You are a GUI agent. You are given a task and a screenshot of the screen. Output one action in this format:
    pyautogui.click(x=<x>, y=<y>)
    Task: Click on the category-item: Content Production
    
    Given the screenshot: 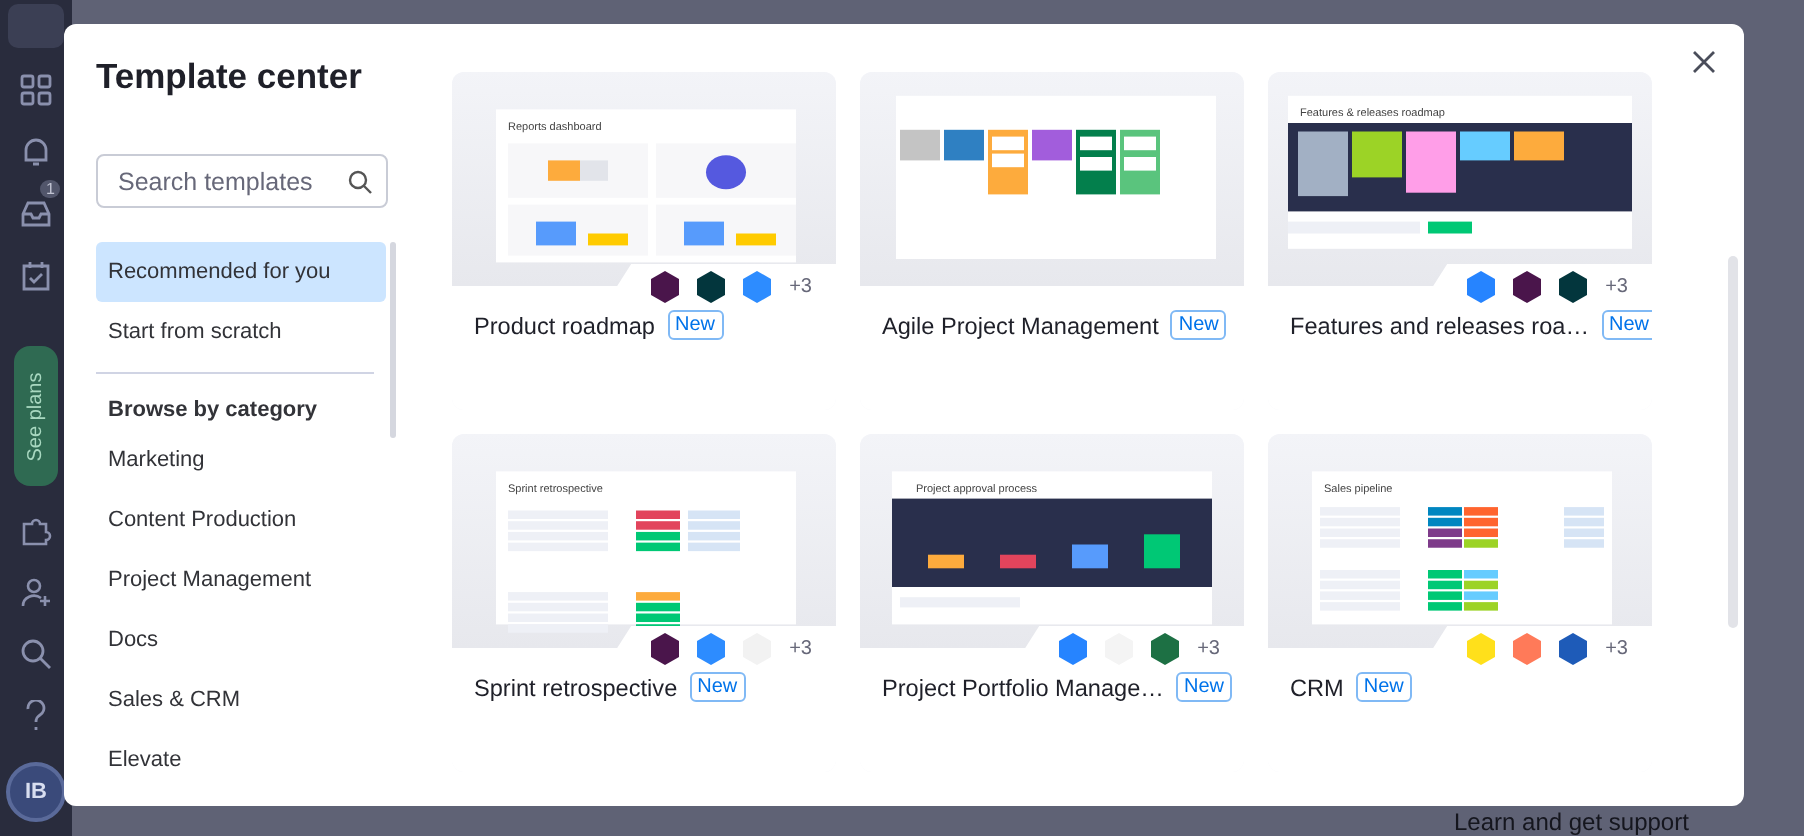 What is the action you would take?
    pyautogui.click(x=241, y=520)
    